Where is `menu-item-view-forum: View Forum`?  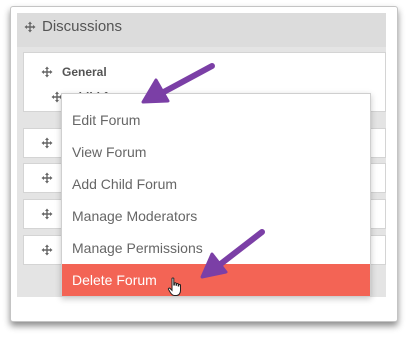 menu-item-view-forum: View Forum is located at coordinates (216, 152).